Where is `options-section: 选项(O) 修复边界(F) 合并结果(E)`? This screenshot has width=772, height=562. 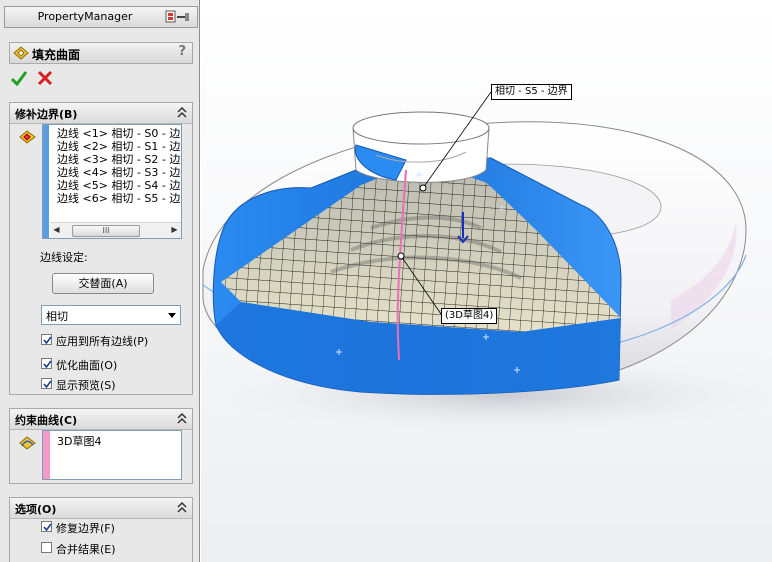
options-section: 选项(O) 修复边界(F) 合并结果(E) is located at coordinates (101, 529).